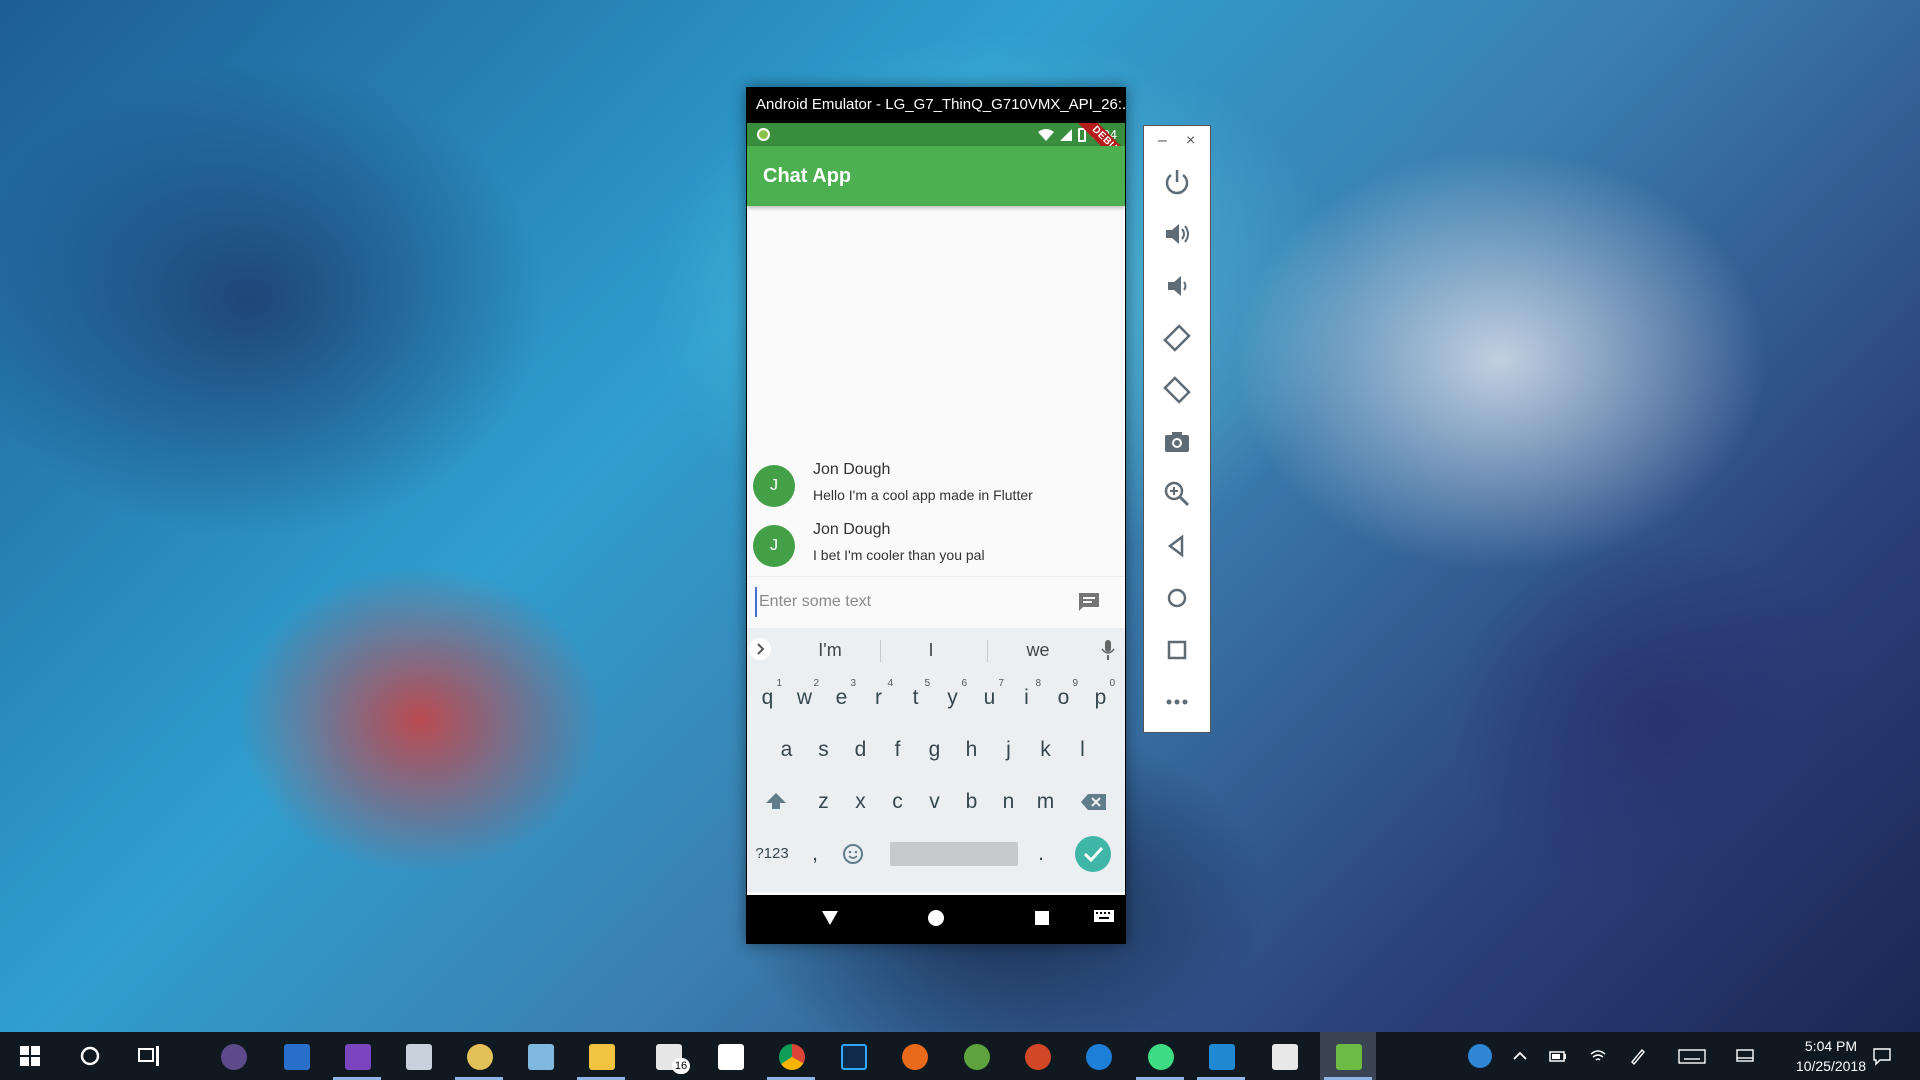  Describe the element at coordinates (1045, 750) in the screenshot. I see `key-k: k` at that location.